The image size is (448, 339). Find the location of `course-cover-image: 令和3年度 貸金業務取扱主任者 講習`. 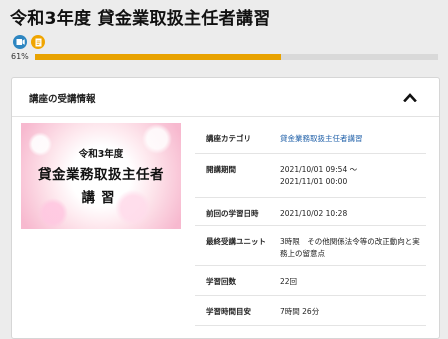

course-cover-image: 令和3年度 貸金業務取扱主任者 講習 is located at coordinates (101, 176).